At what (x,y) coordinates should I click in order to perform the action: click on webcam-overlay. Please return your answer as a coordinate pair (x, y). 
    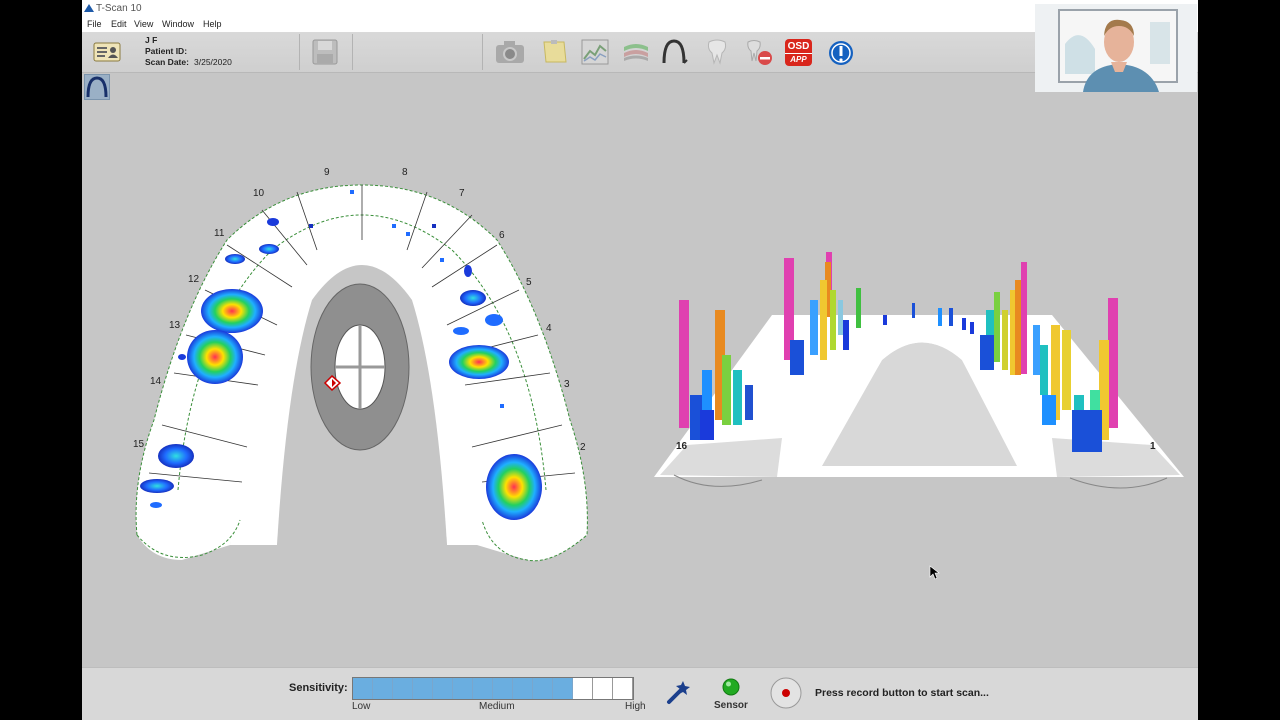
    Looking at the image, I should click on (1116, 48).